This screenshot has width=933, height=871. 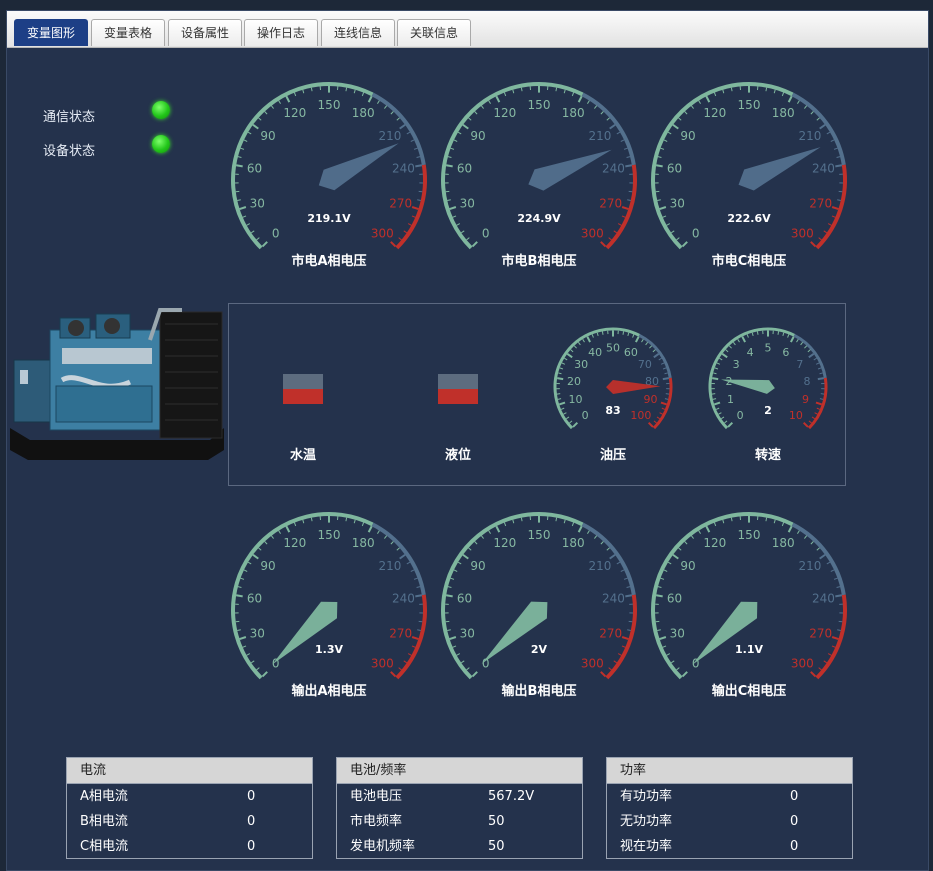 What do you see at coordinates (51, 32) in the screenshot?
I see `tab-variable-graphics: 变量图形` at bounding box center [51, 32].